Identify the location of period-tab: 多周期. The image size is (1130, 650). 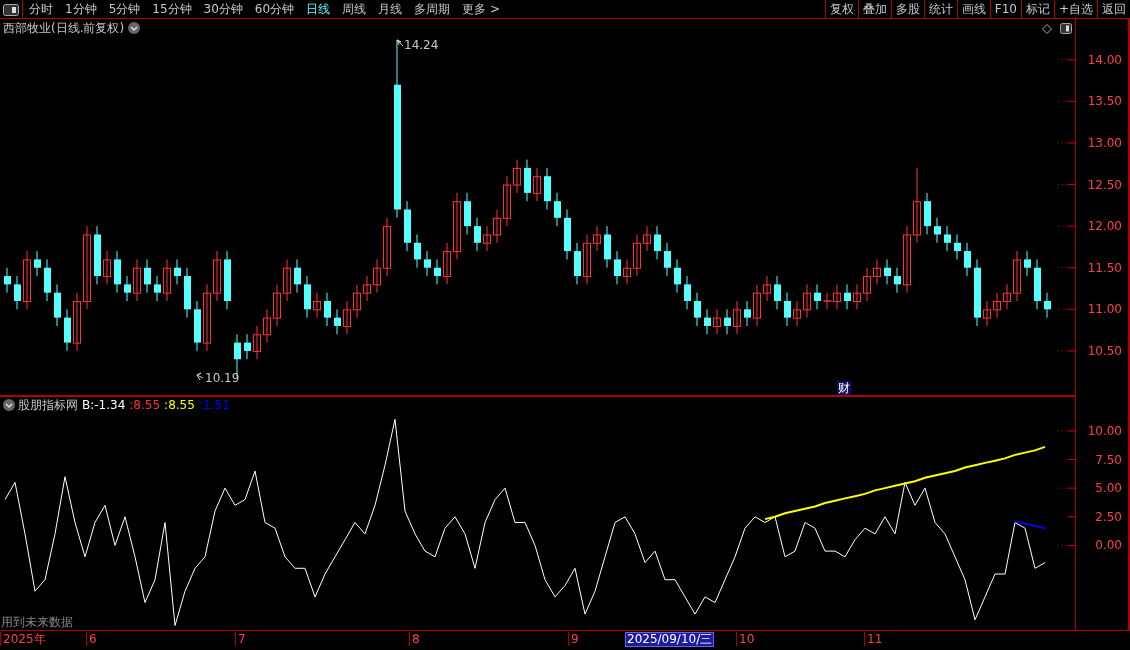
(432, 9).